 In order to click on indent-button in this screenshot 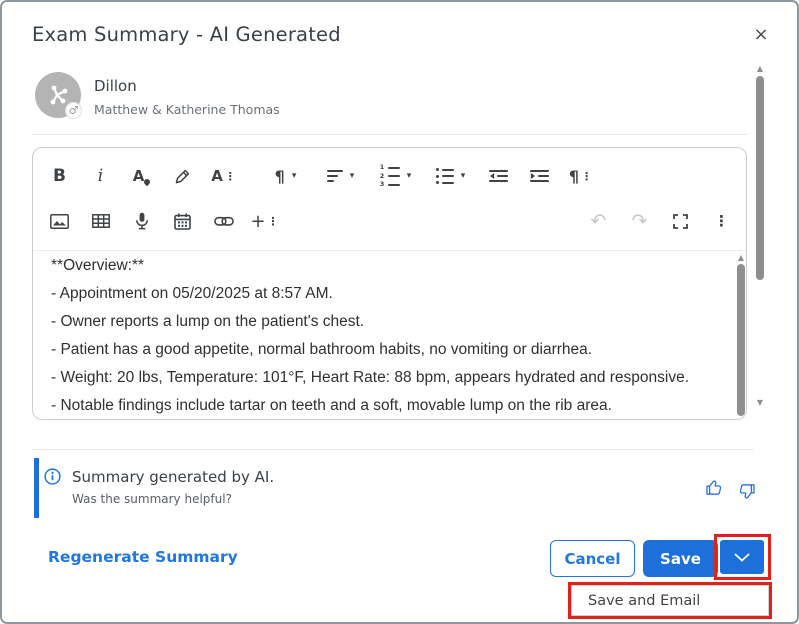, I will do `click(539, 176)`.